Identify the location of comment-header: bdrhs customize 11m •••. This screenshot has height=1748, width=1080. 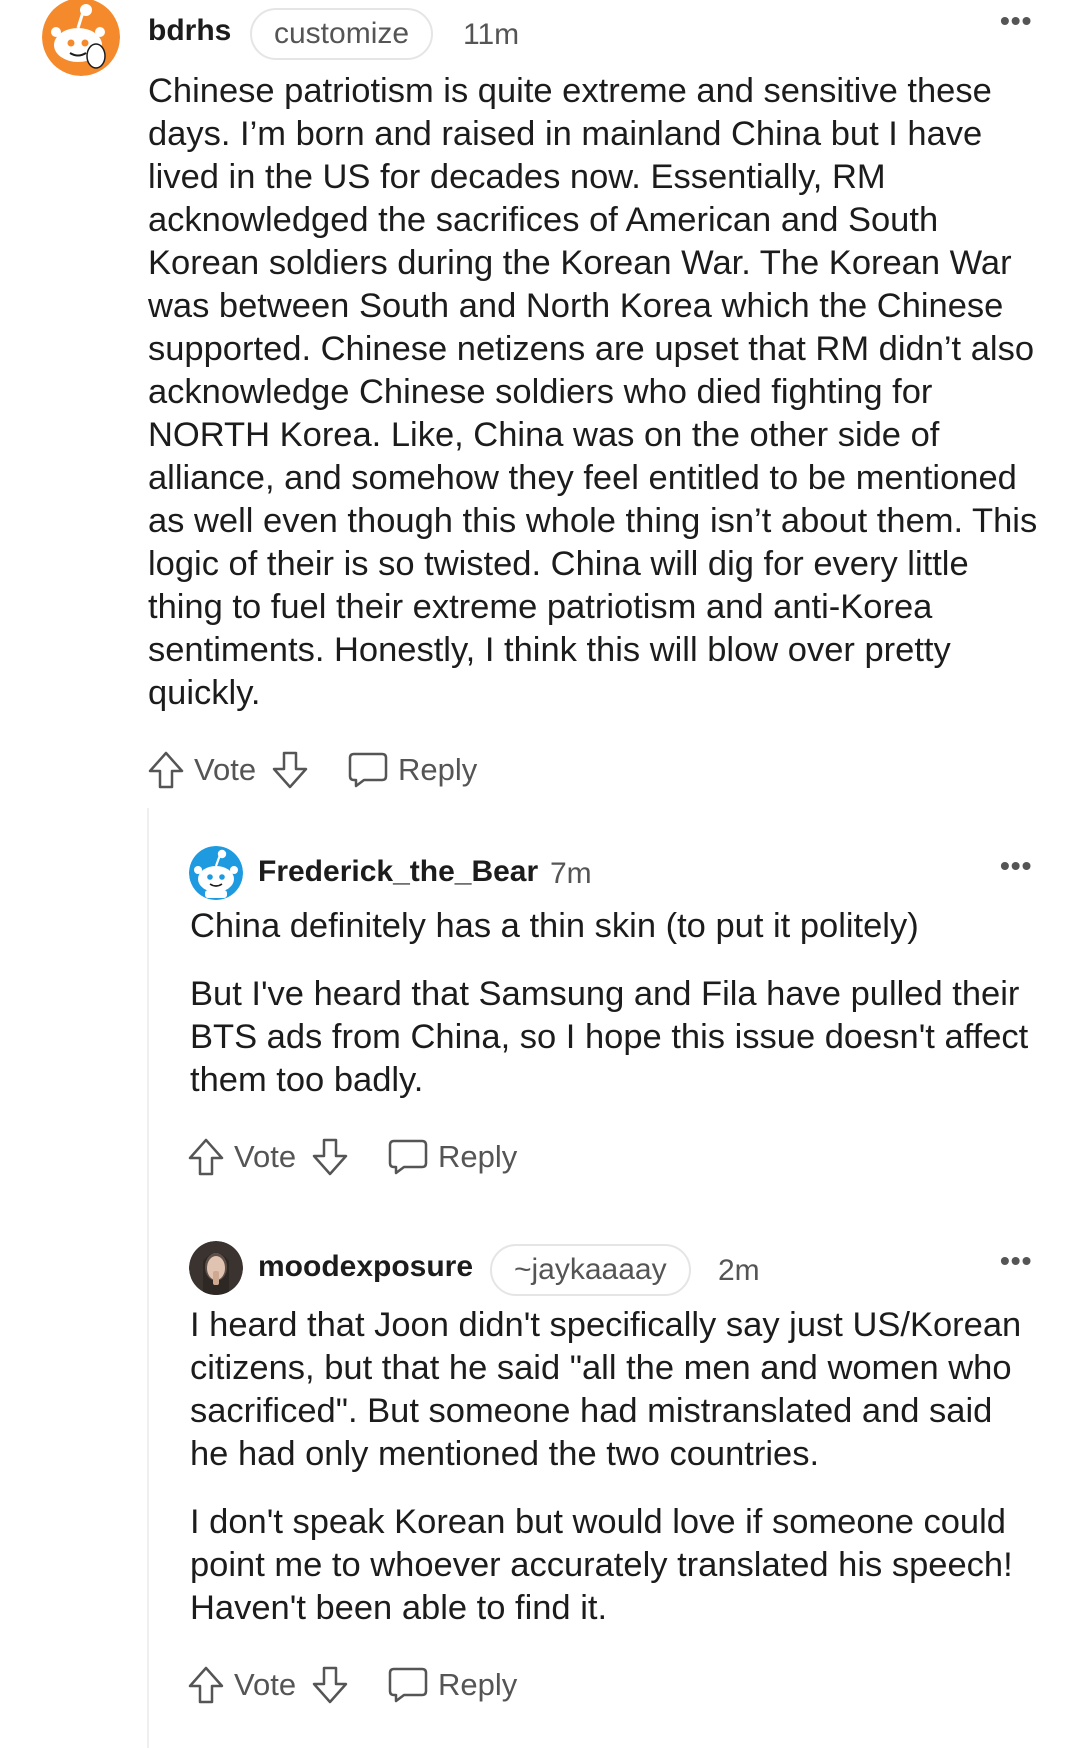
(540, 38).